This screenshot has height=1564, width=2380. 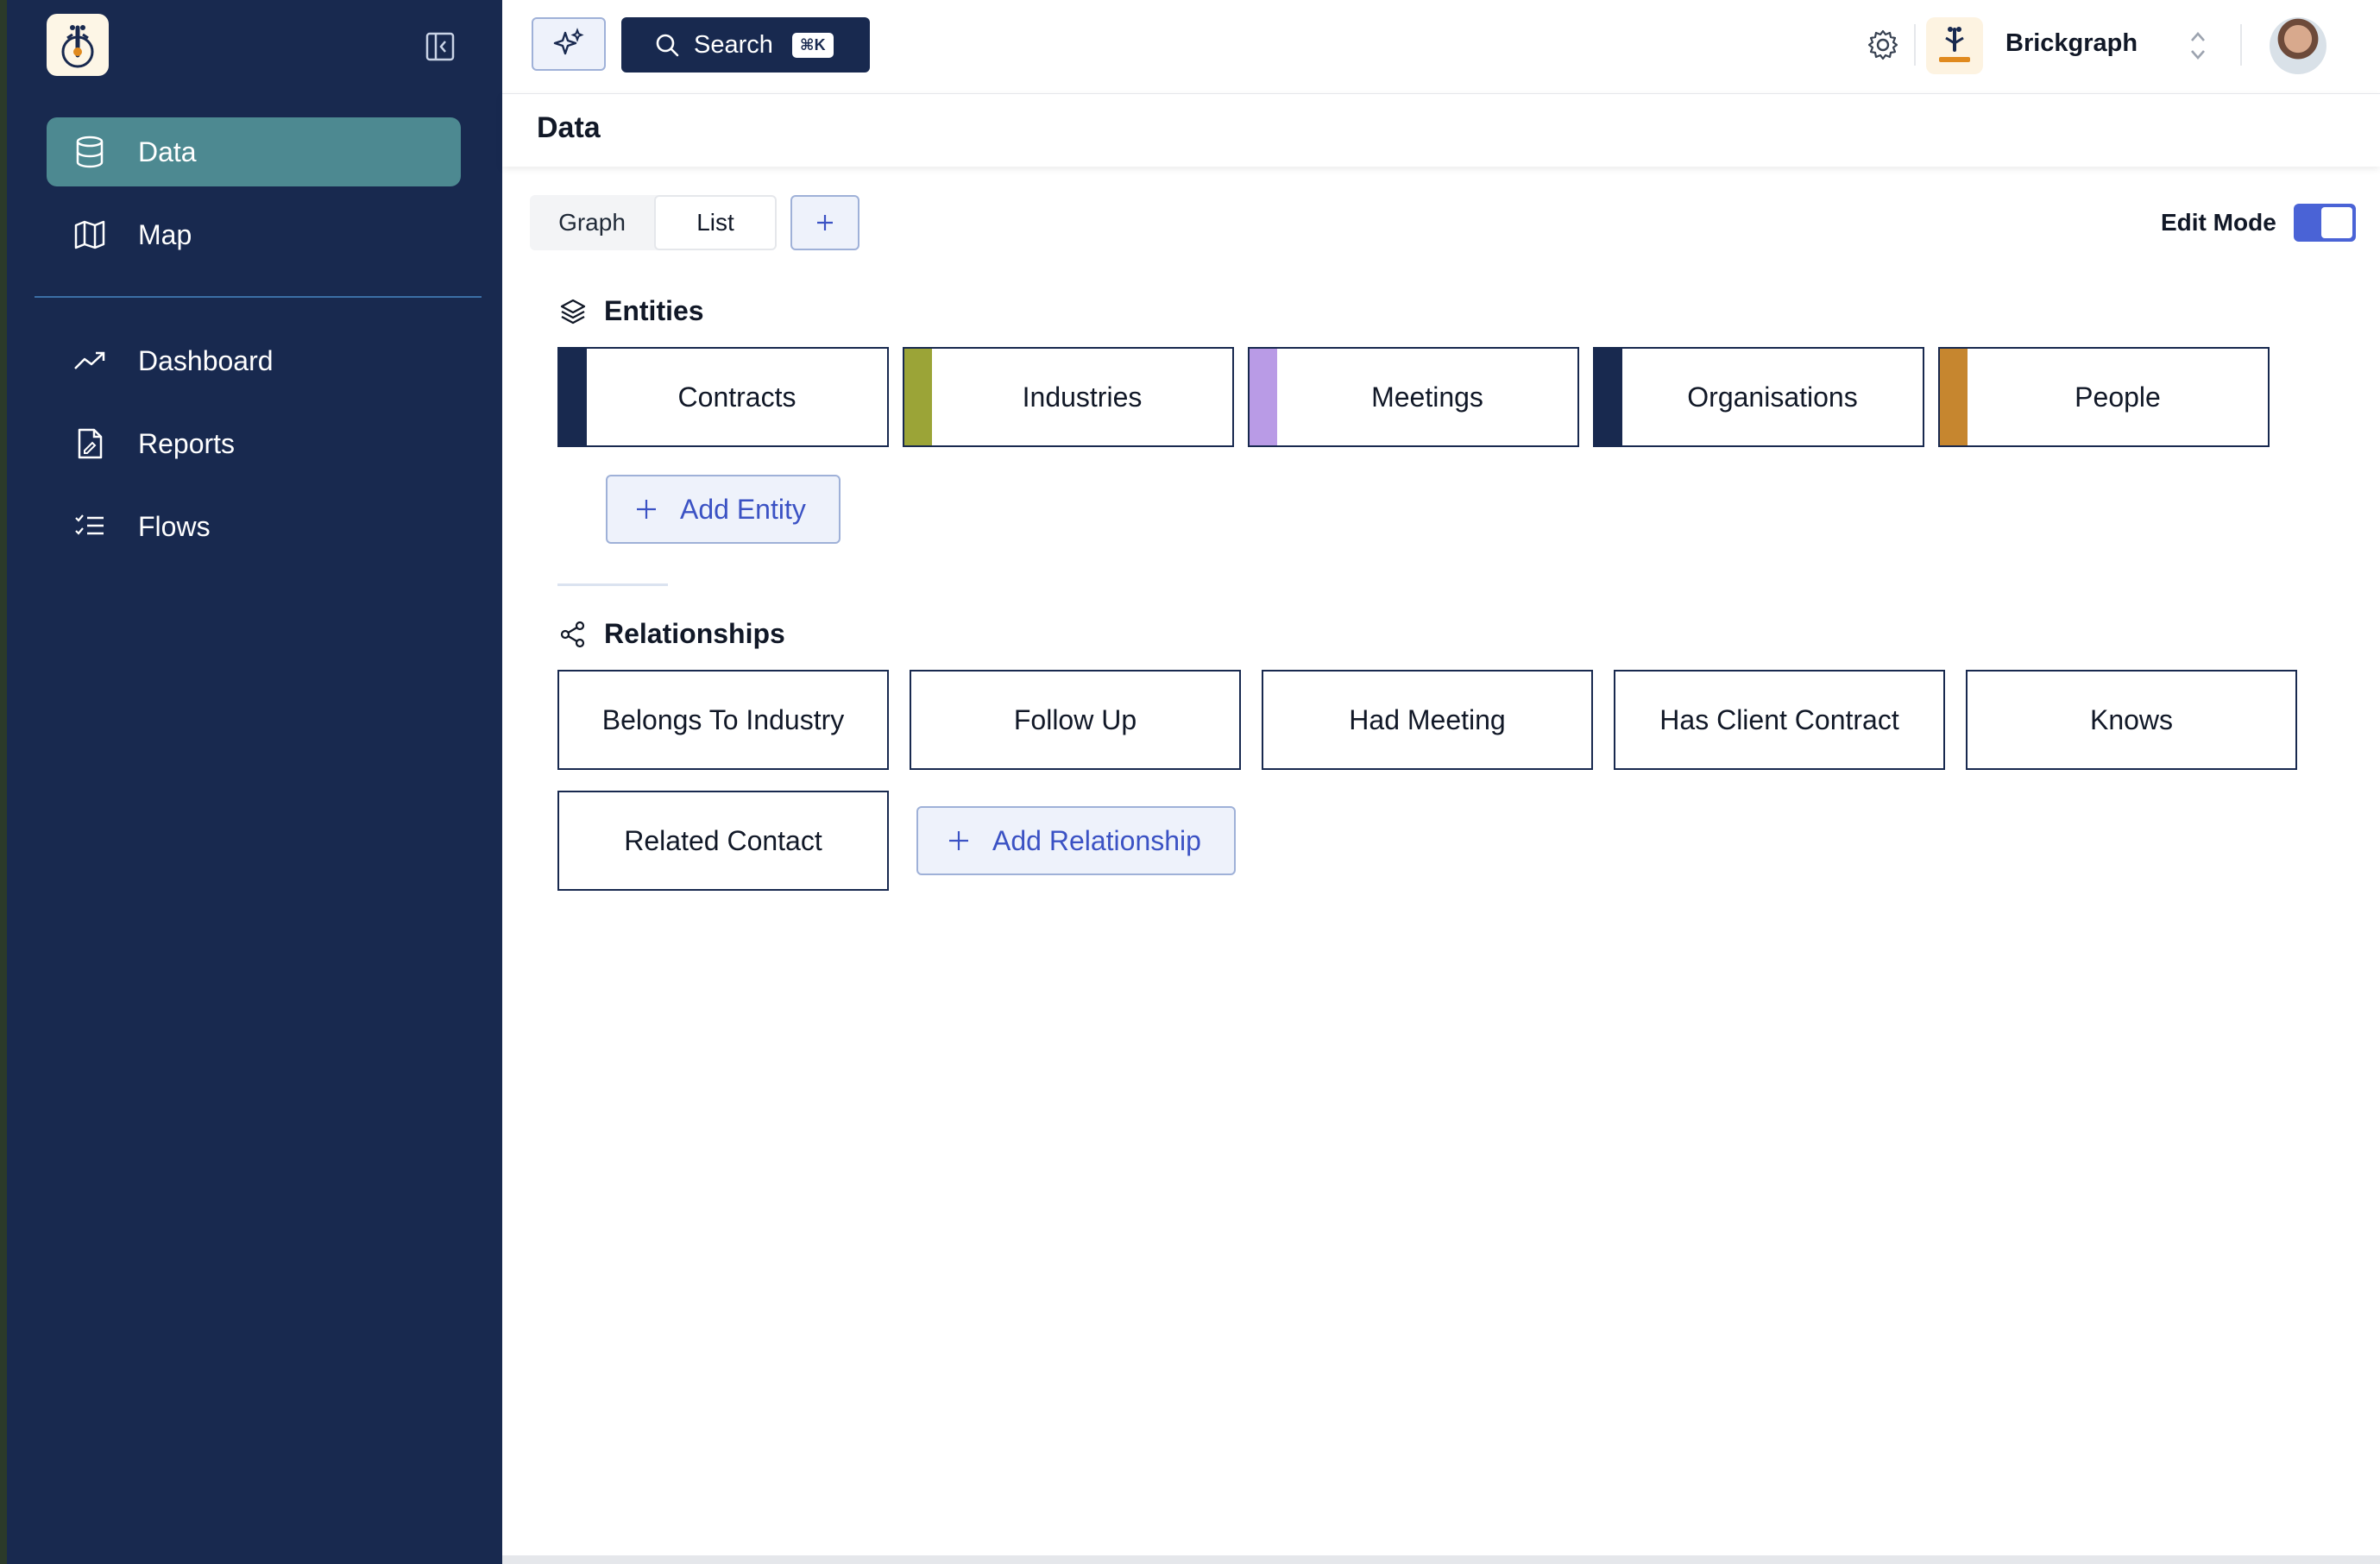 I want to click on share-icon, so click(x=573, y=634).